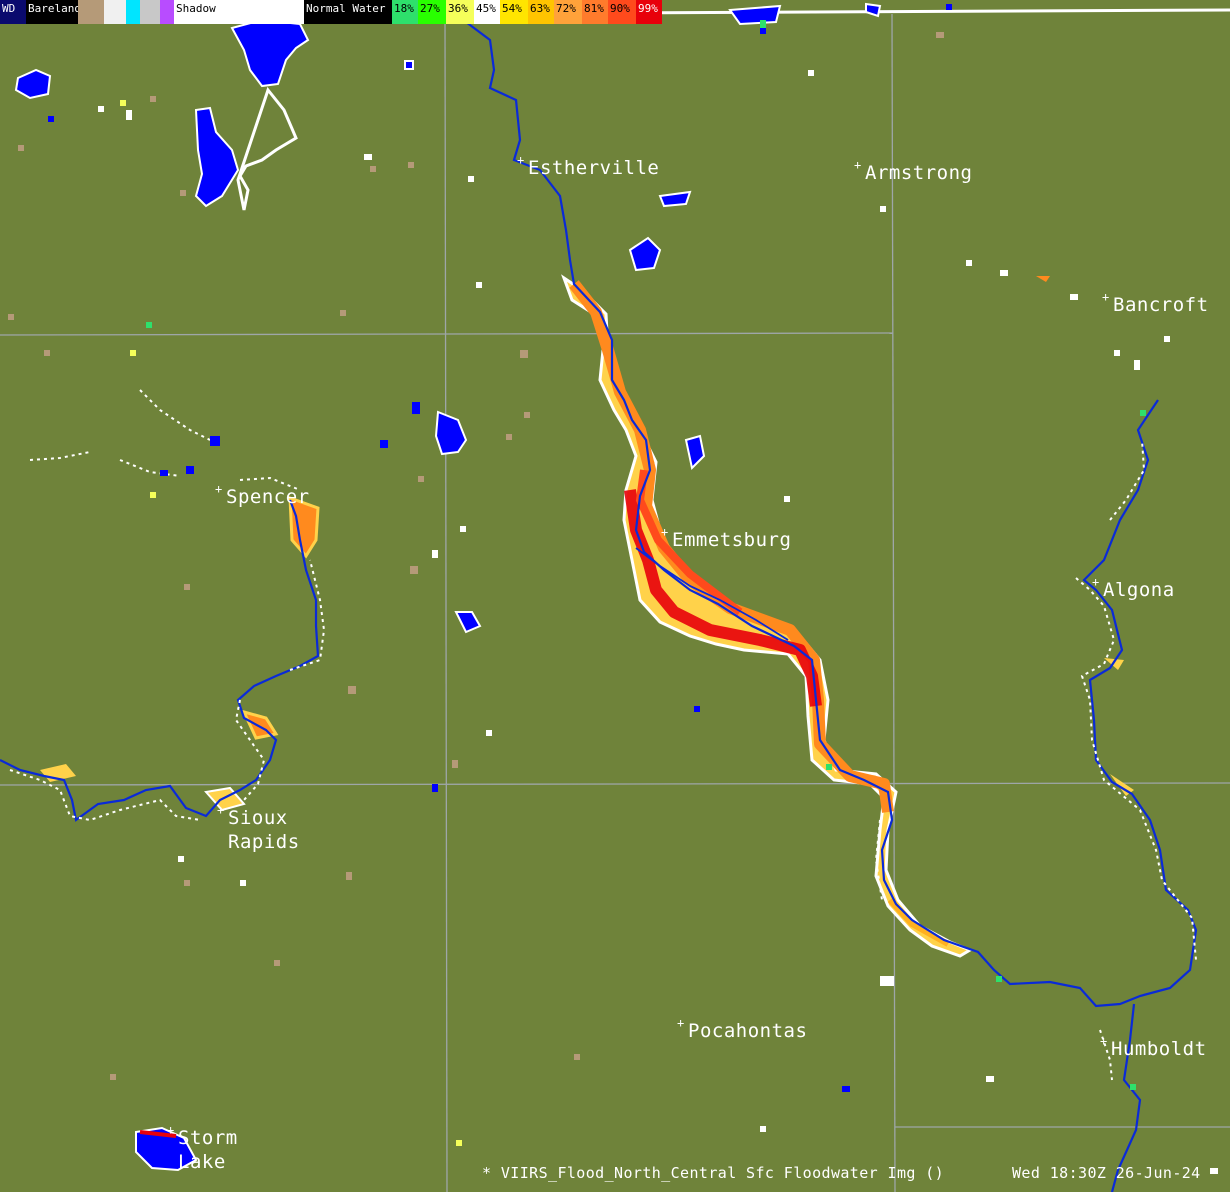  Describe the element at coordinates (115, 12) in the screenshot. I see `legend-swatch-snow` at that location.